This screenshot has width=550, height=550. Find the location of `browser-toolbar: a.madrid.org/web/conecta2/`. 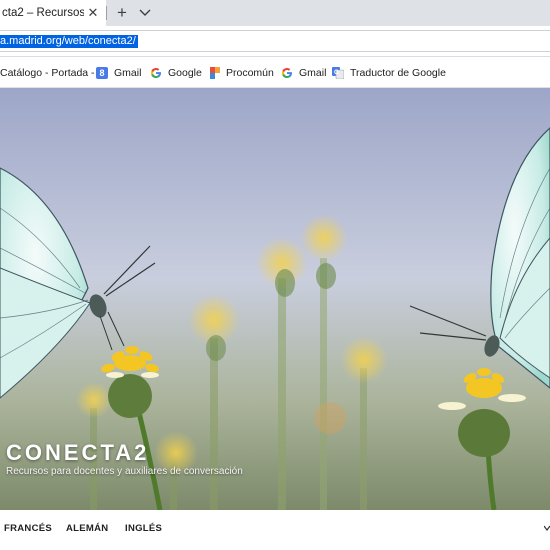

browser-toolbar: a.madrid.org/web/conecta2/ is located at coordinates (275, 41).